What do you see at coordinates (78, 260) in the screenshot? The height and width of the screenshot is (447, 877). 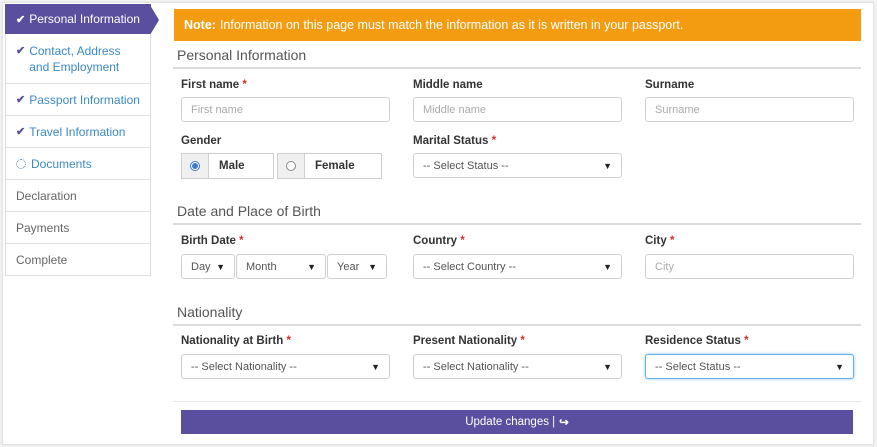 I see `sidebar-item-complete: Complete` at bounding box center [78, 260].